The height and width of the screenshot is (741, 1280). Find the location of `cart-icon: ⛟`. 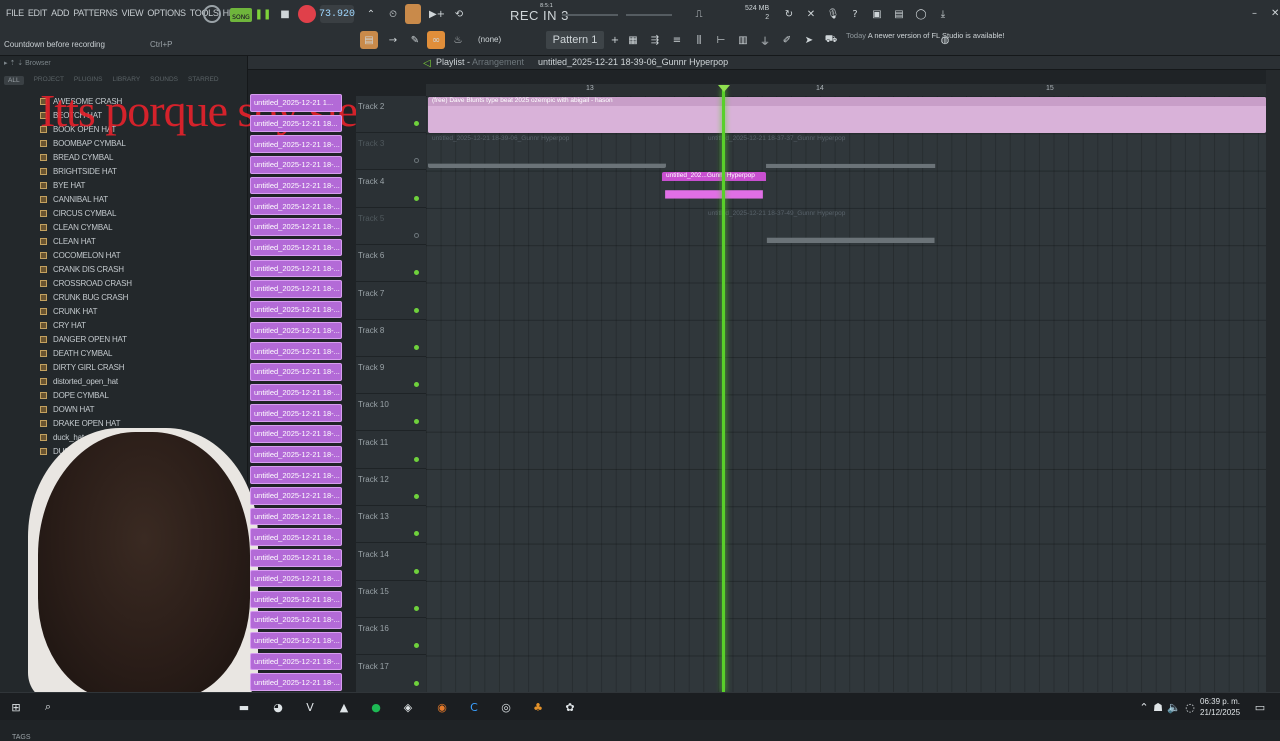

cart-icon: ⛟ is located at coordinates (831, 40).